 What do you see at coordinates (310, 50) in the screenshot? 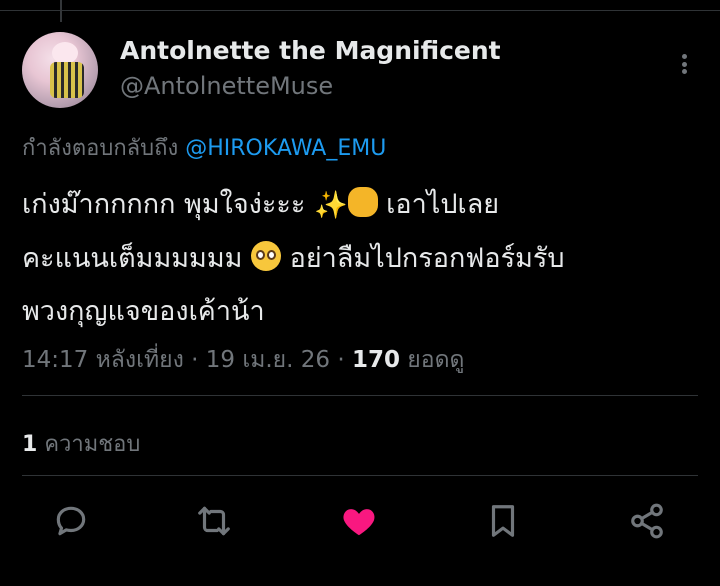
I see `author-name: Antolnette the Magnificent` at bounding box center [310, 50].